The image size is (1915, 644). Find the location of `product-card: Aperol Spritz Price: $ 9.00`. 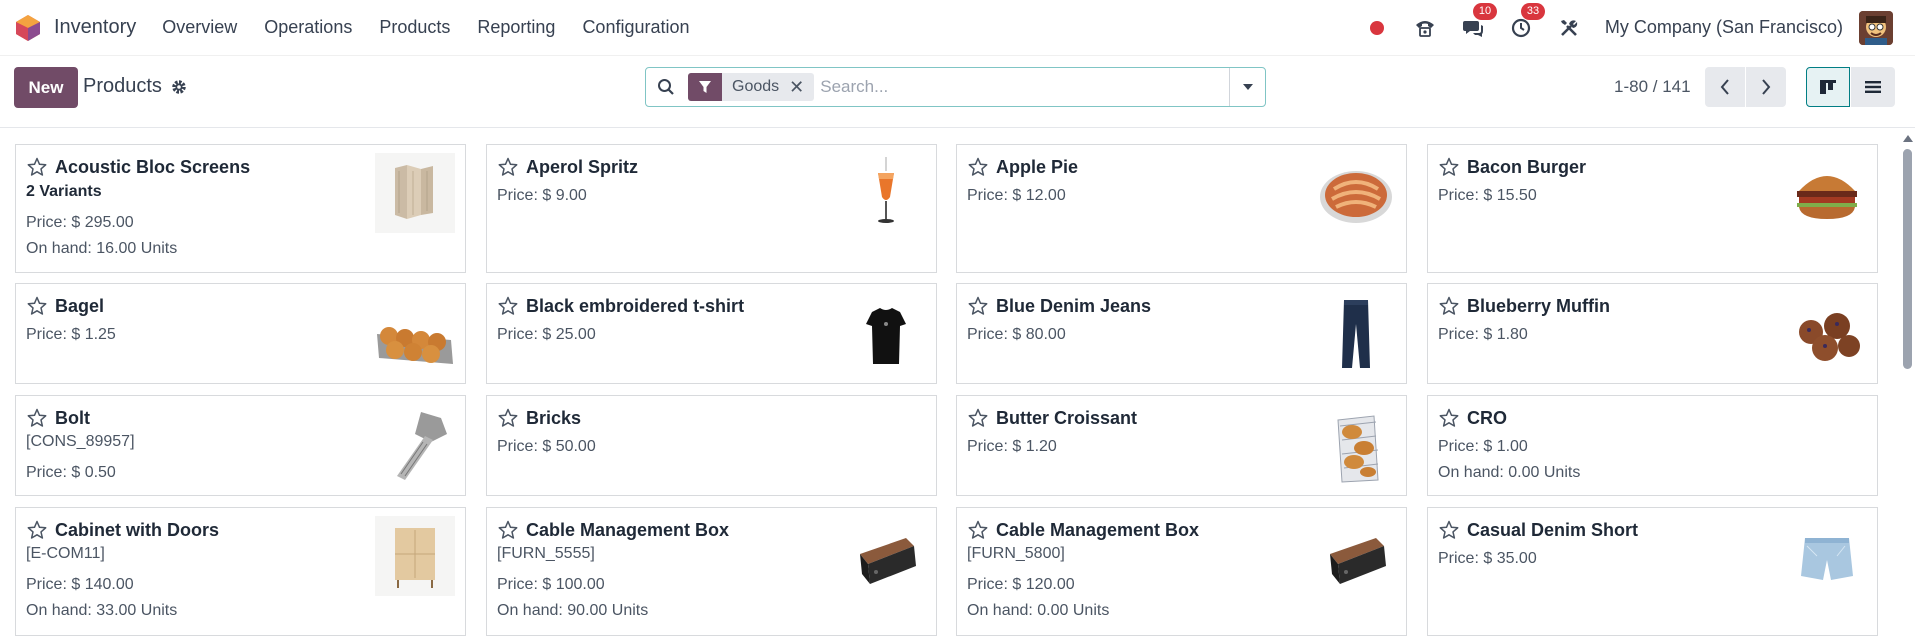

product-card: Aperol Spritz Price: $ 9.00 is located at coordinates (711, 208).